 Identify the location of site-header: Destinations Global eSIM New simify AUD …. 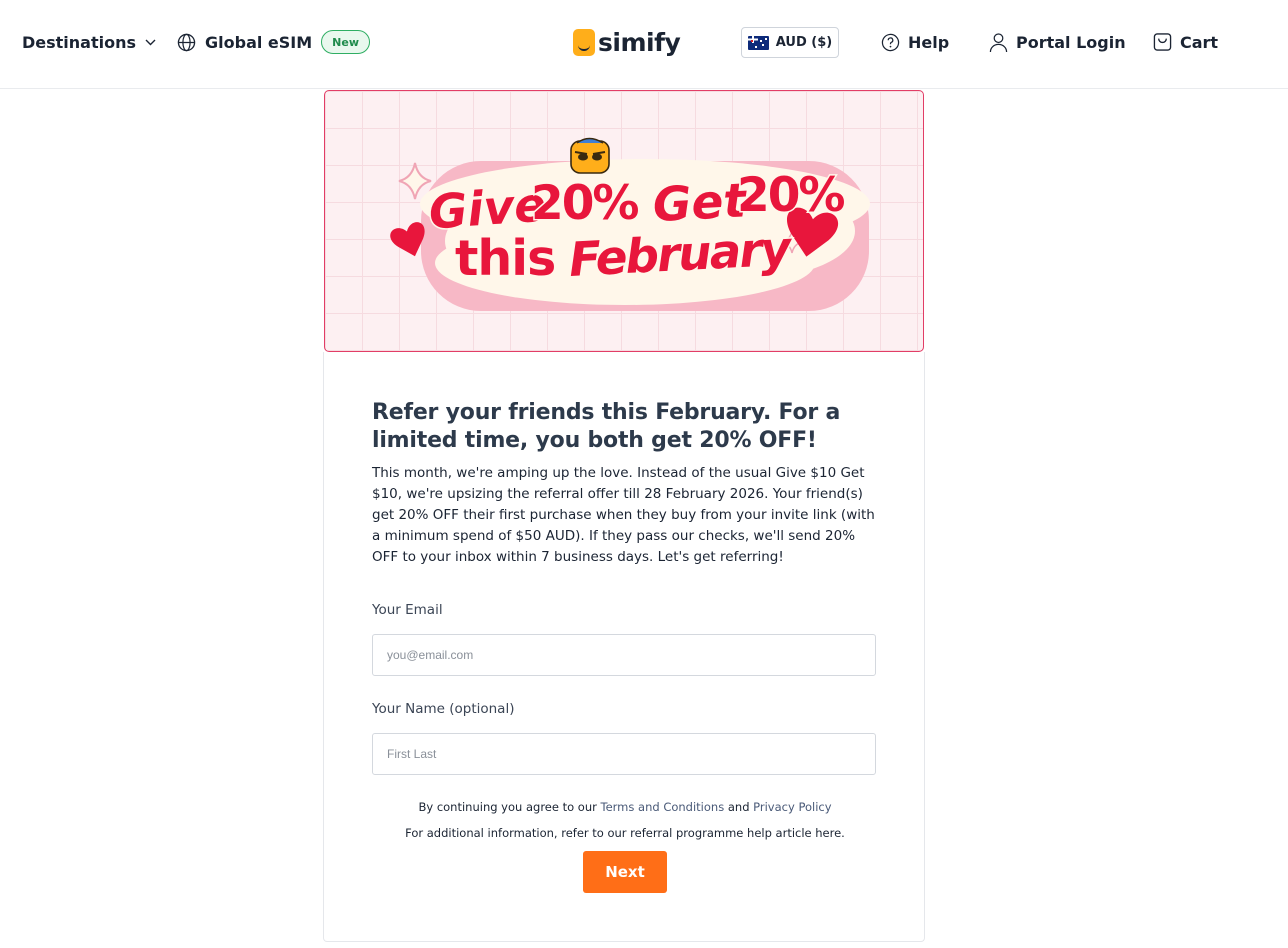
(644, 44).